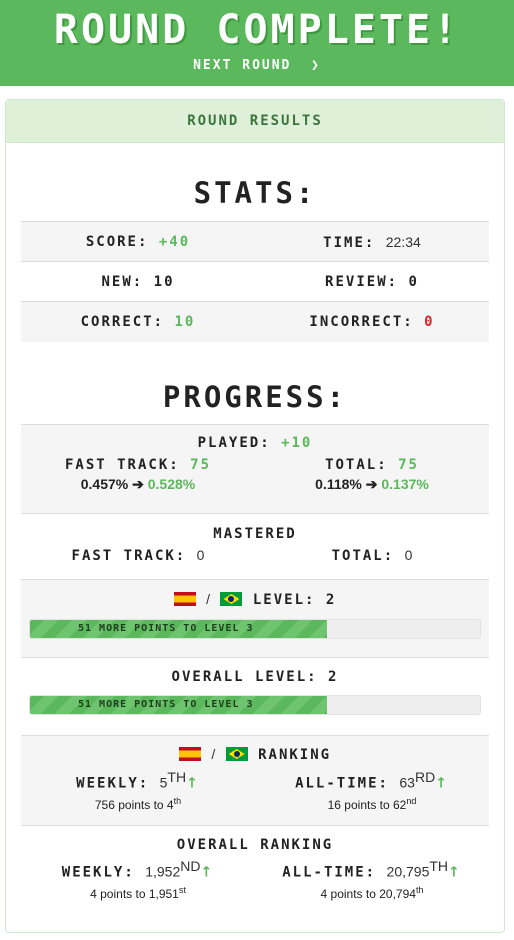 This screenshot has width=514, height=940. I want to click on ranking-title: RANKING, so click(295, 755).